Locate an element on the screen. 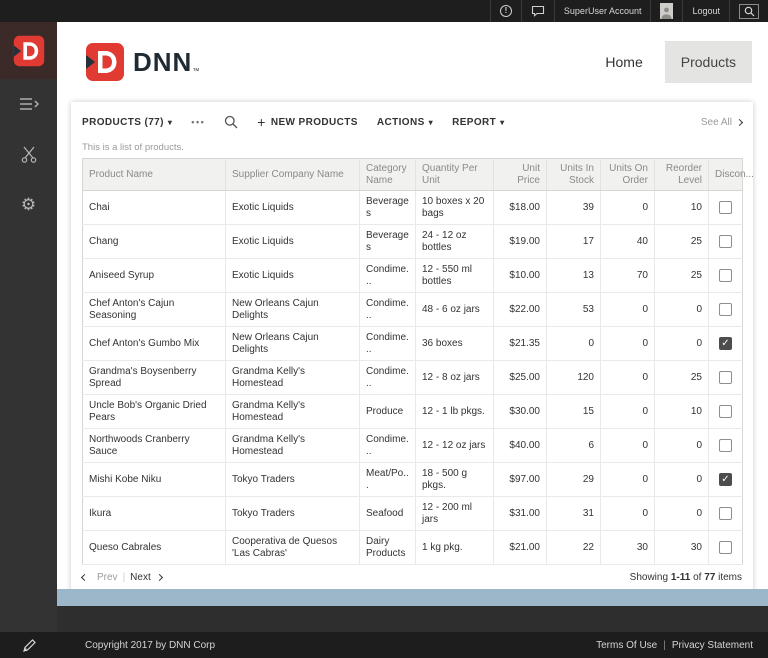 This screenshot has height=658, width=768. column-header-reorder-level: Reorder Level is located at coordinates (681, 174).